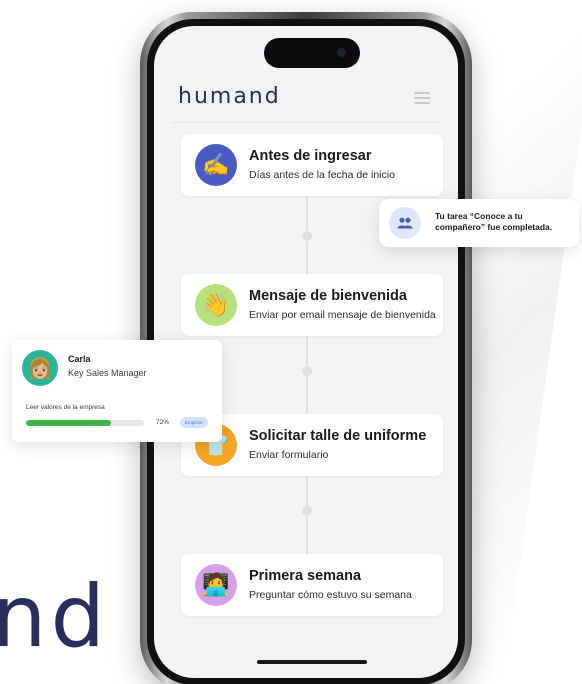  Describe the element at coordinates (40, 368) in the screenshot. I see `avatar: 👩🏼` at that location.